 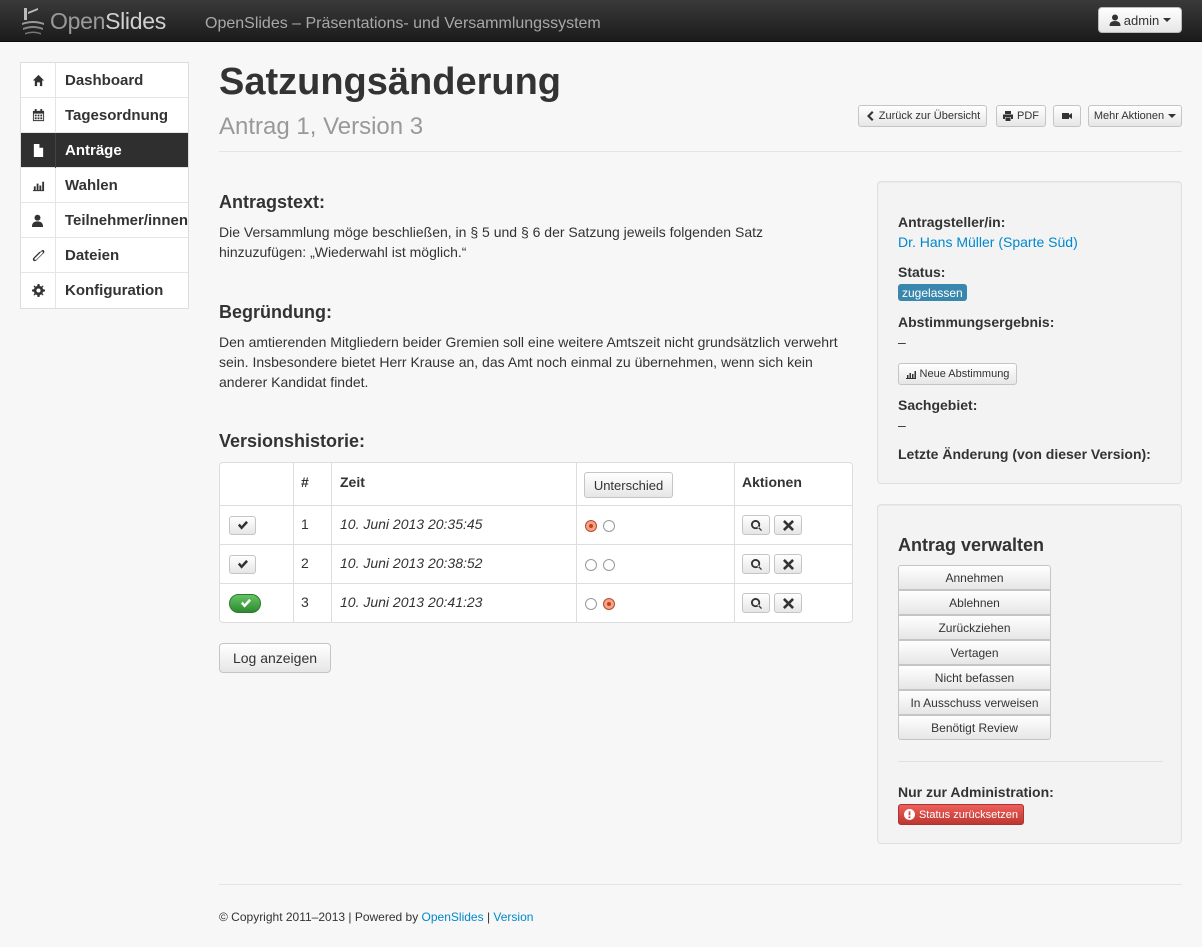 What do you see at coordinates (536, 603) in the screenshot?
I see `table-row: 3 10. Juni 2013 20:41:23` at bounding box center [536, 603].